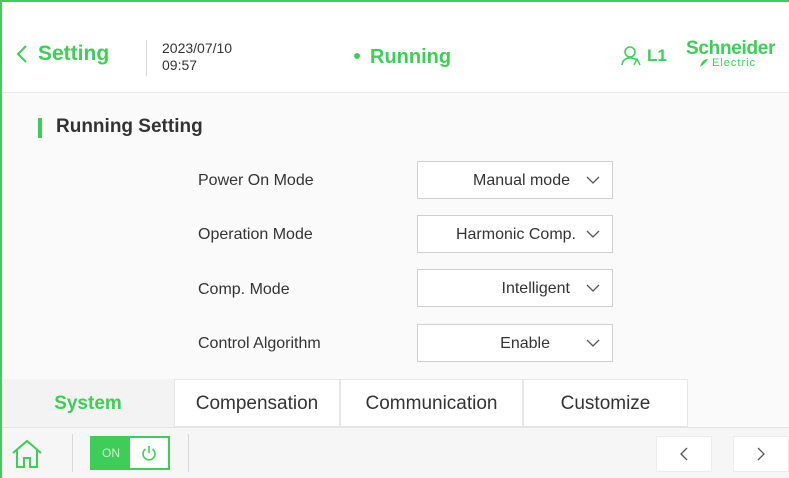  I want to click on status-text: Running, so click(411, 57).